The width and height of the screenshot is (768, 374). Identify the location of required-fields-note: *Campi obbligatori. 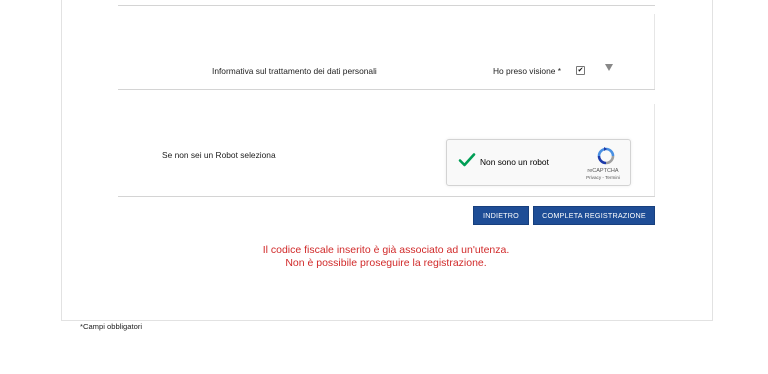
(111, 326).